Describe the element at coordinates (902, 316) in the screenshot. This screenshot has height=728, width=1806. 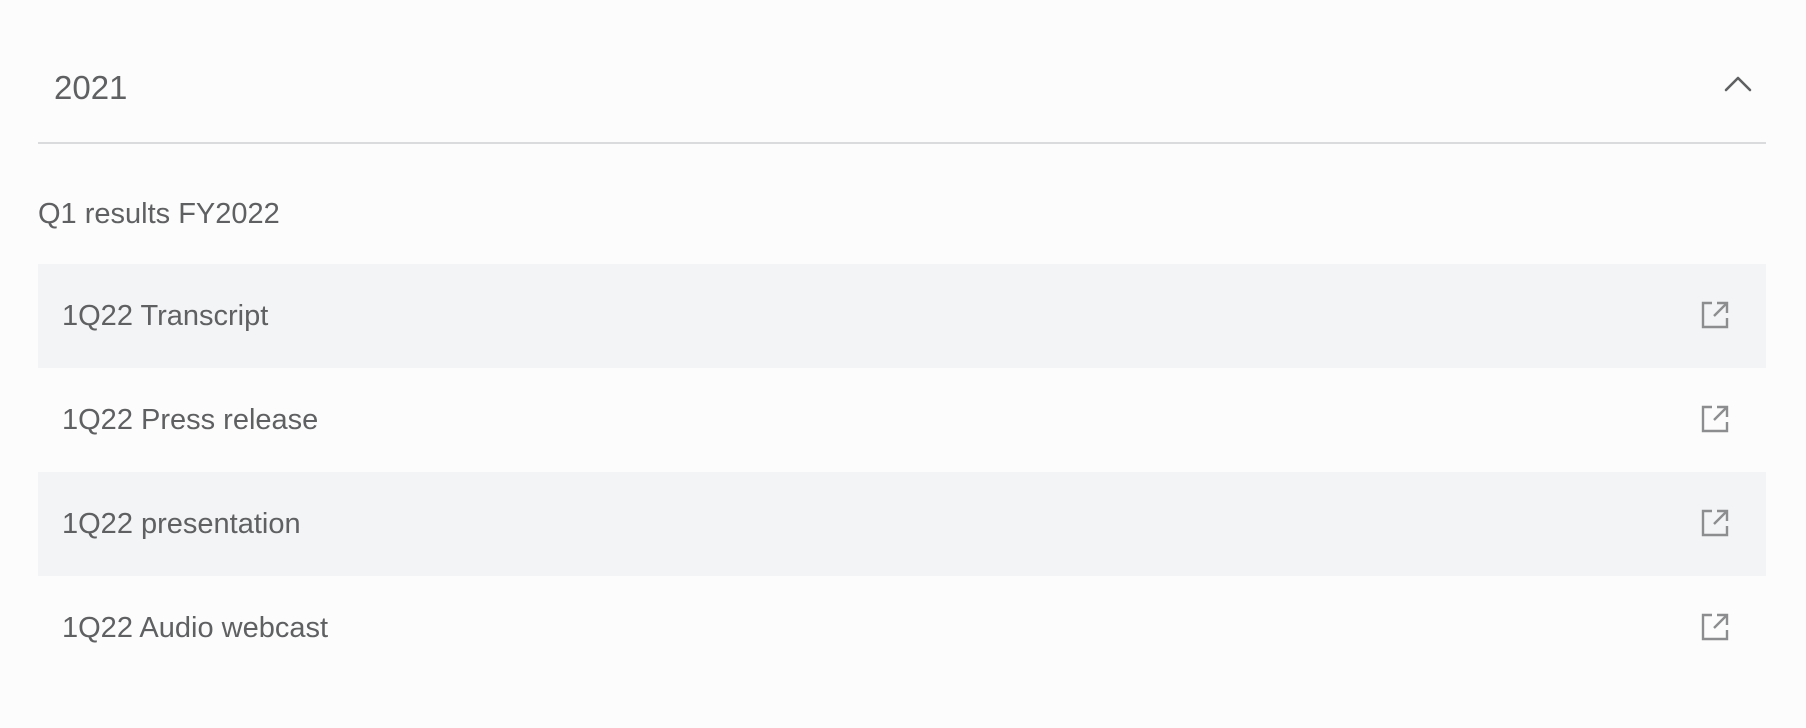
I see `document-link-transcript: 1Q22 Transcript` at that location.